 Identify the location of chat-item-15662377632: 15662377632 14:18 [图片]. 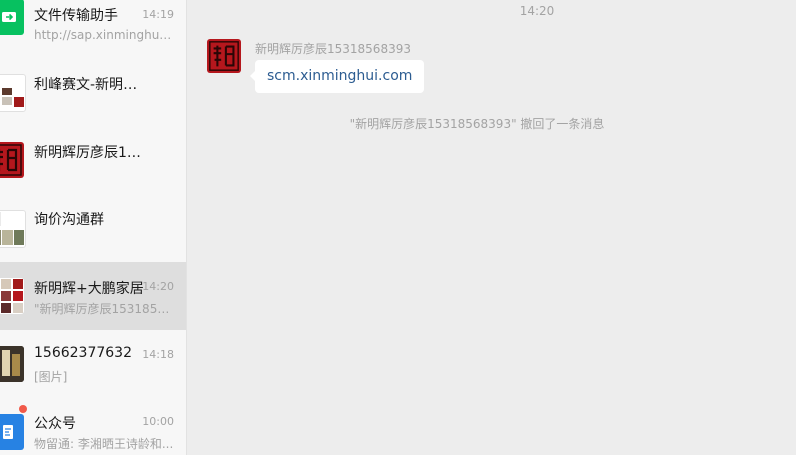
(93, 364).